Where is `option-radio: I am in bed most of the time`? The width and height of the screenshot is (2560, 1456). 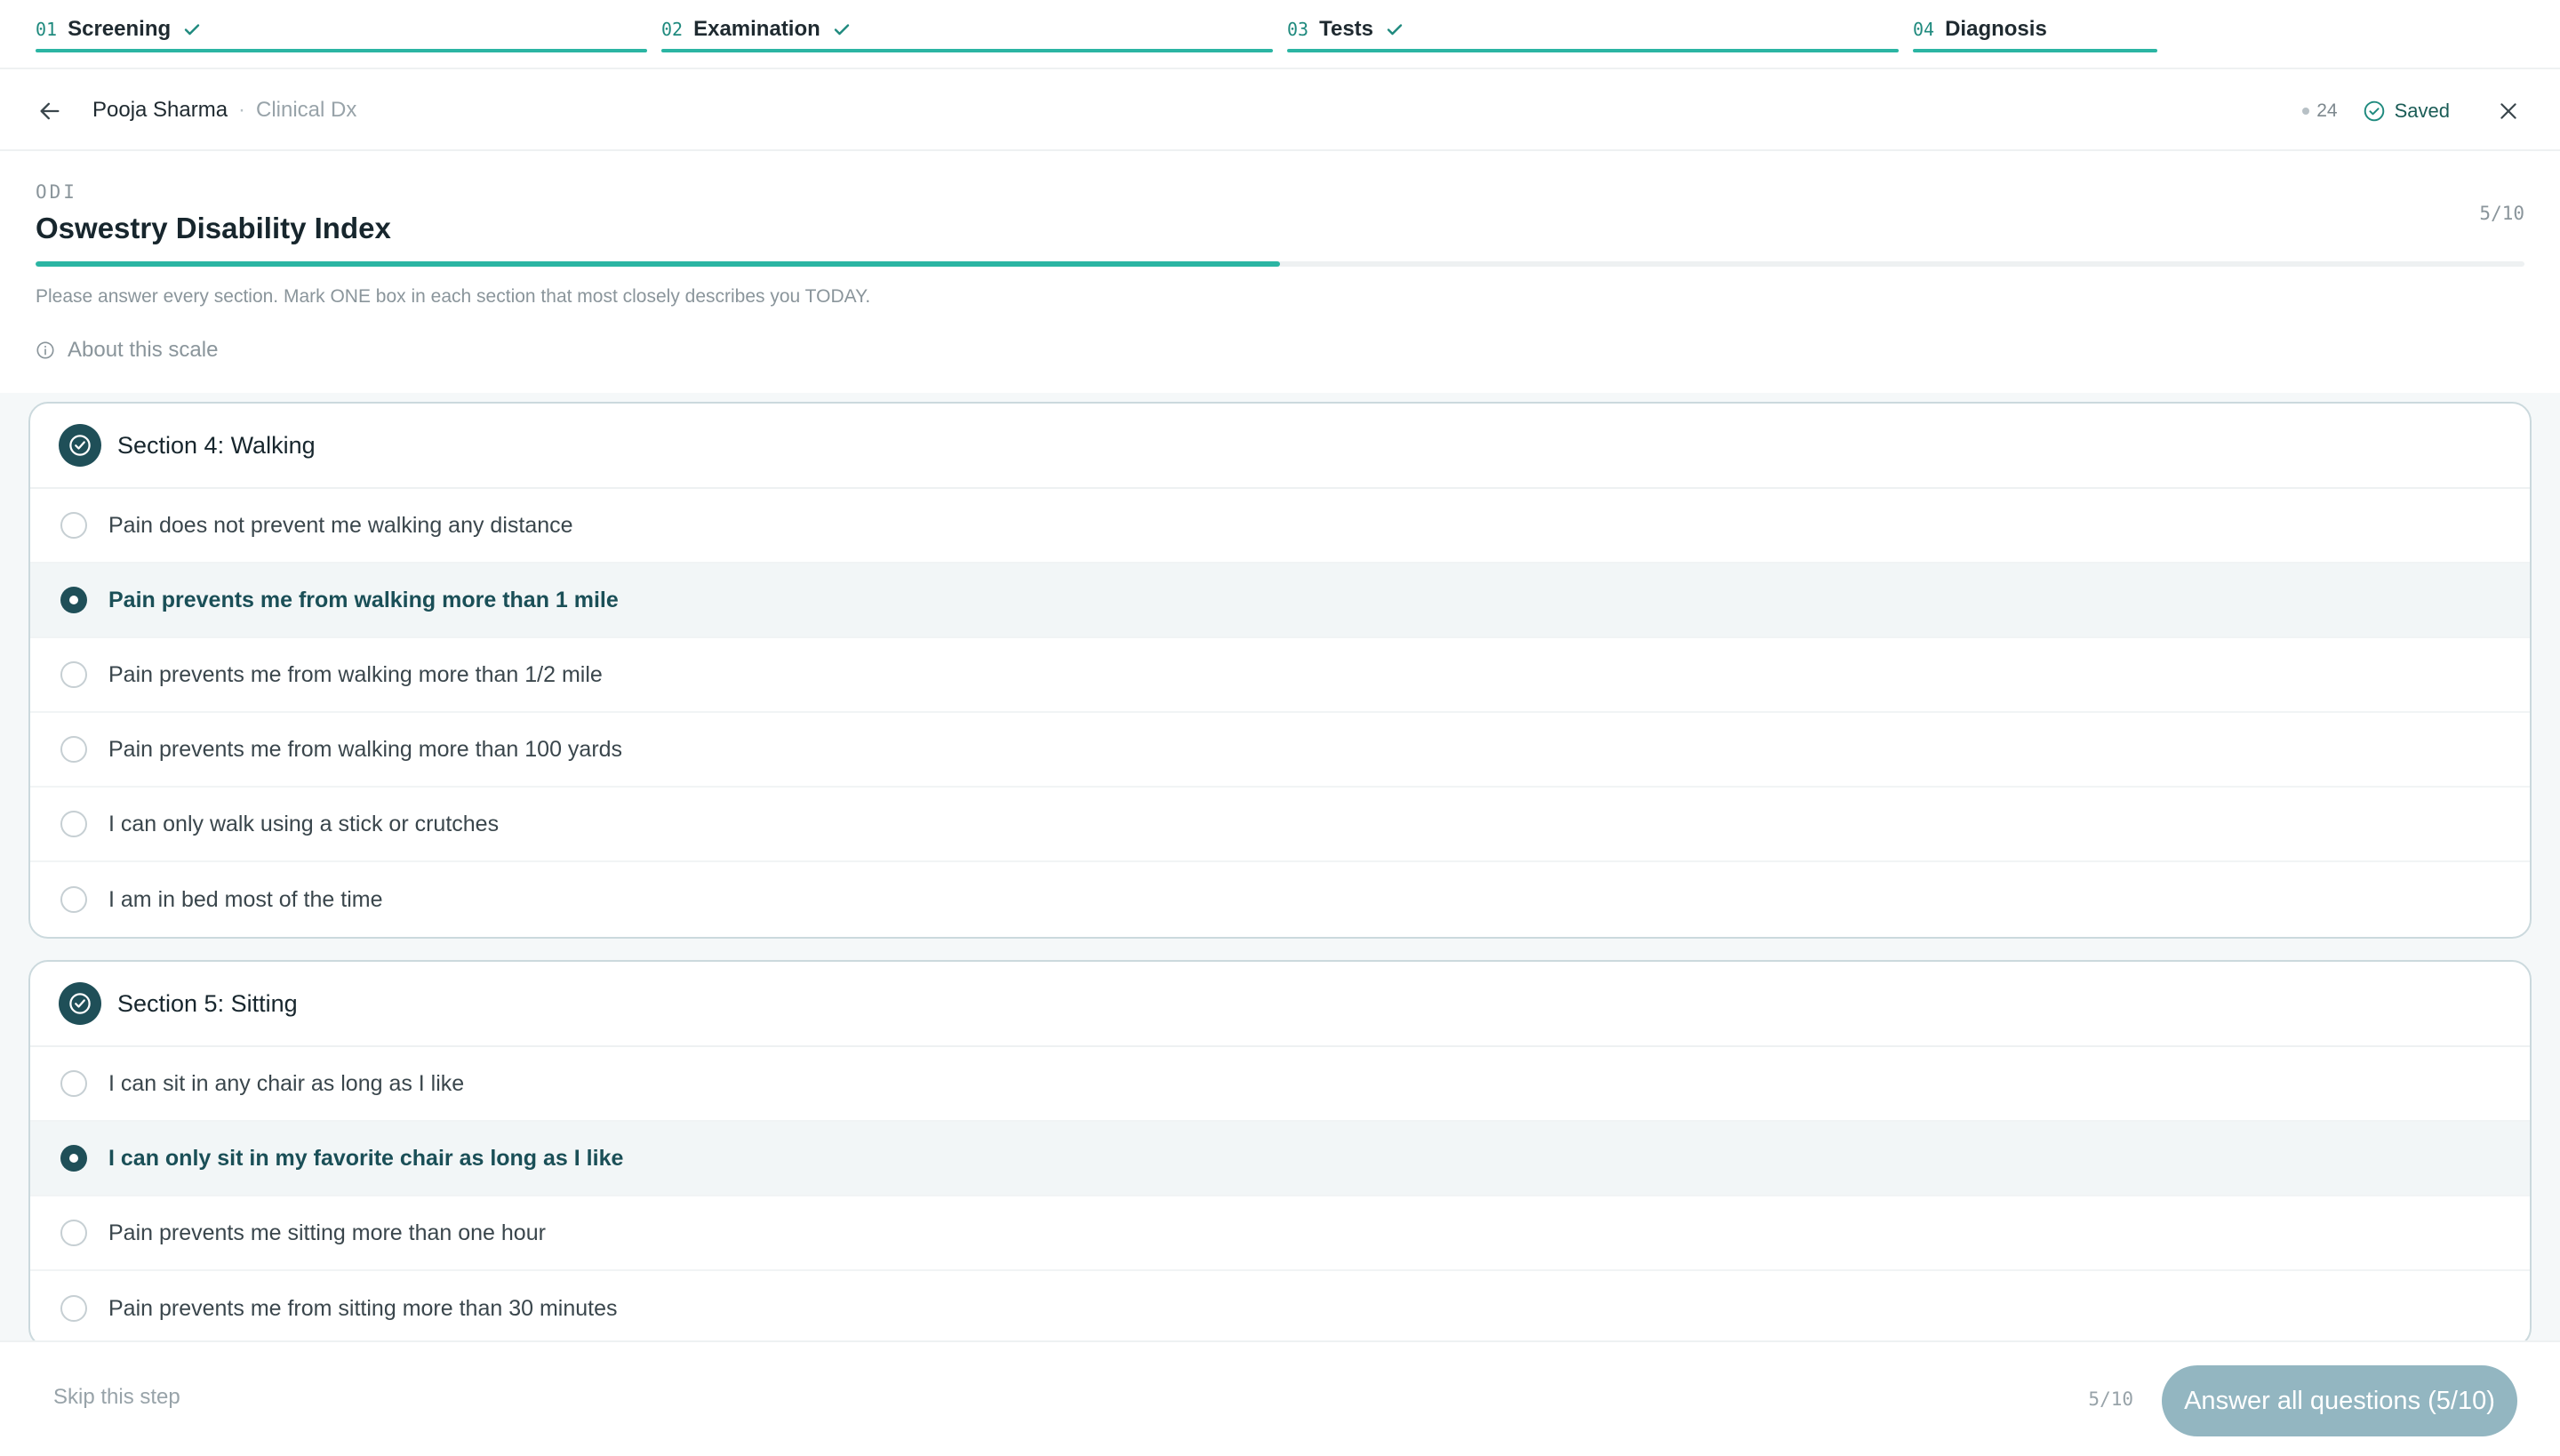 option-radio: I am in bed most of the time is located at coordinates (1280, 899).